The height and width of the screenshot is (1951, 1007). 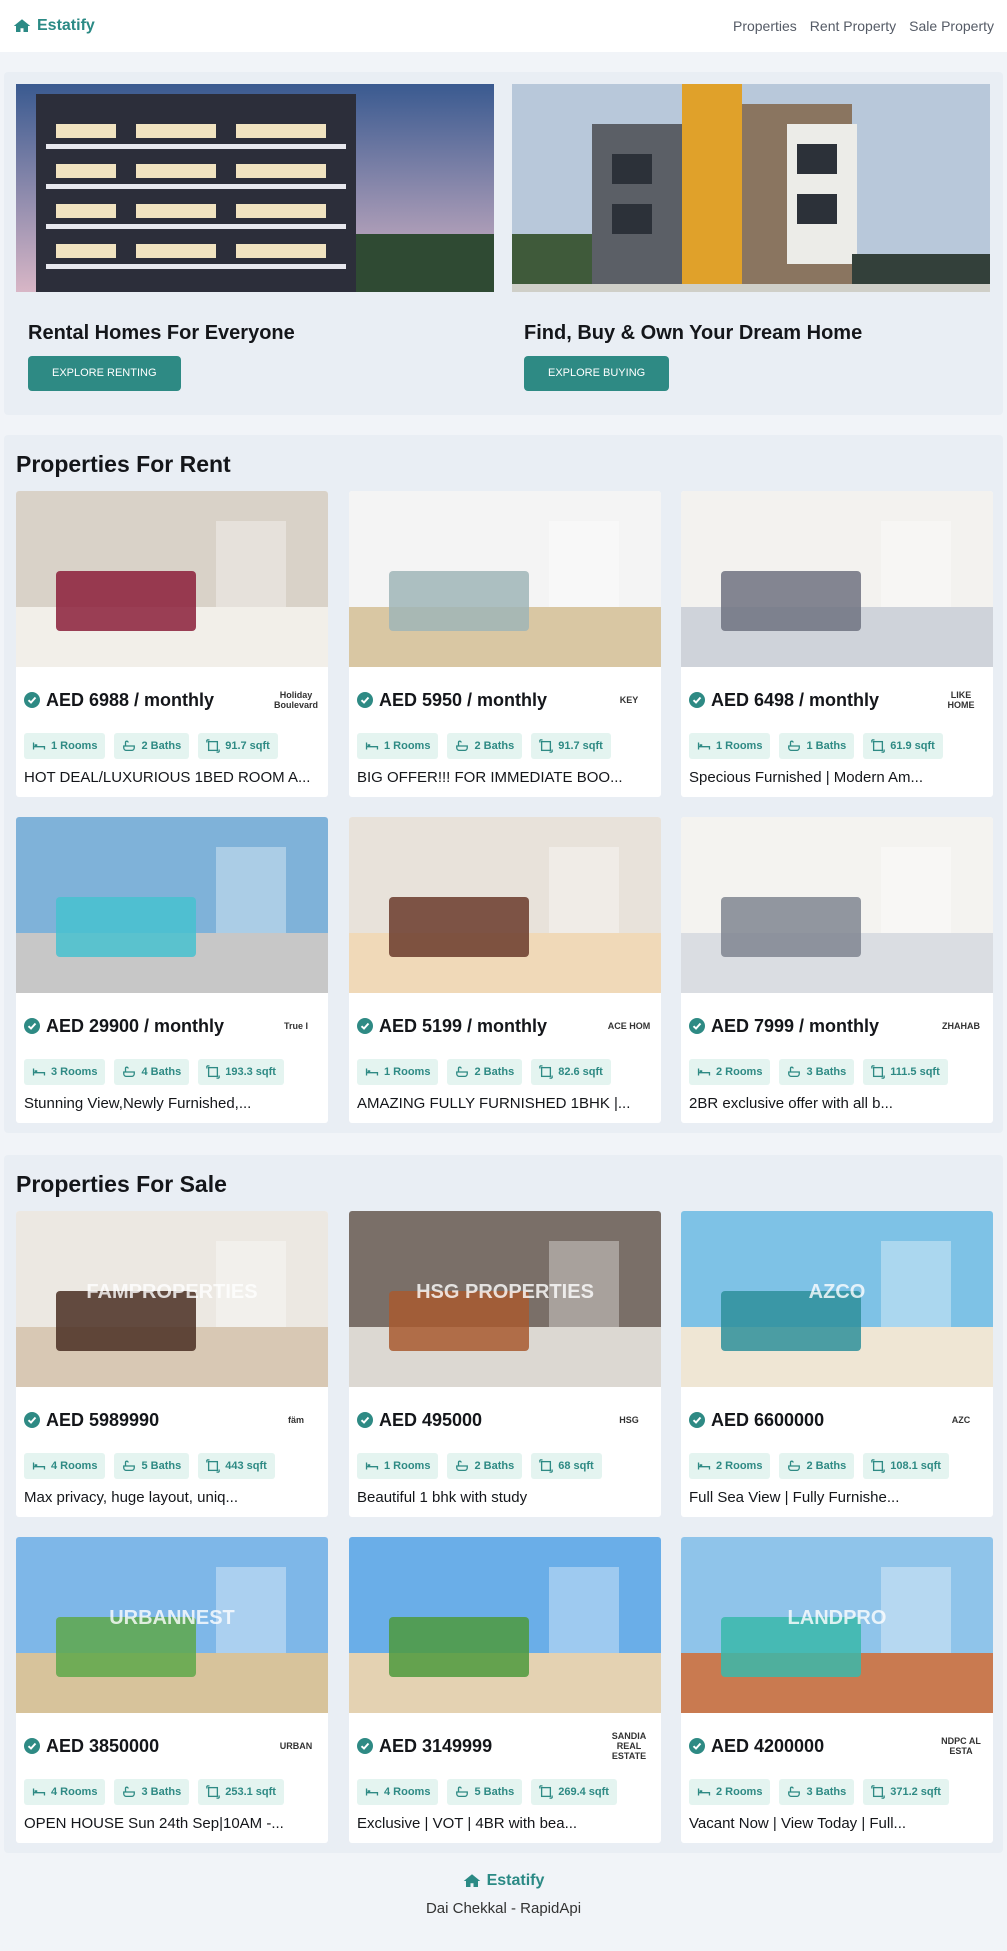 I want to click on agency-logo: SANDIA REAL ESTATE, so click(x=629, y=1746).